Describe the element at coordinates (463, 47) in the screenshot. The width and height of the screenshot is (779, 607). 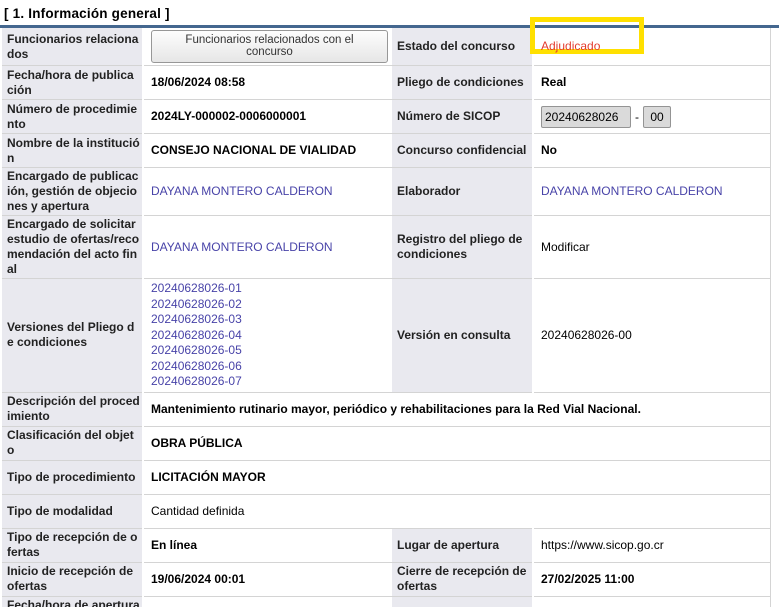
I see `field-label: Estado del concurso` at that location.